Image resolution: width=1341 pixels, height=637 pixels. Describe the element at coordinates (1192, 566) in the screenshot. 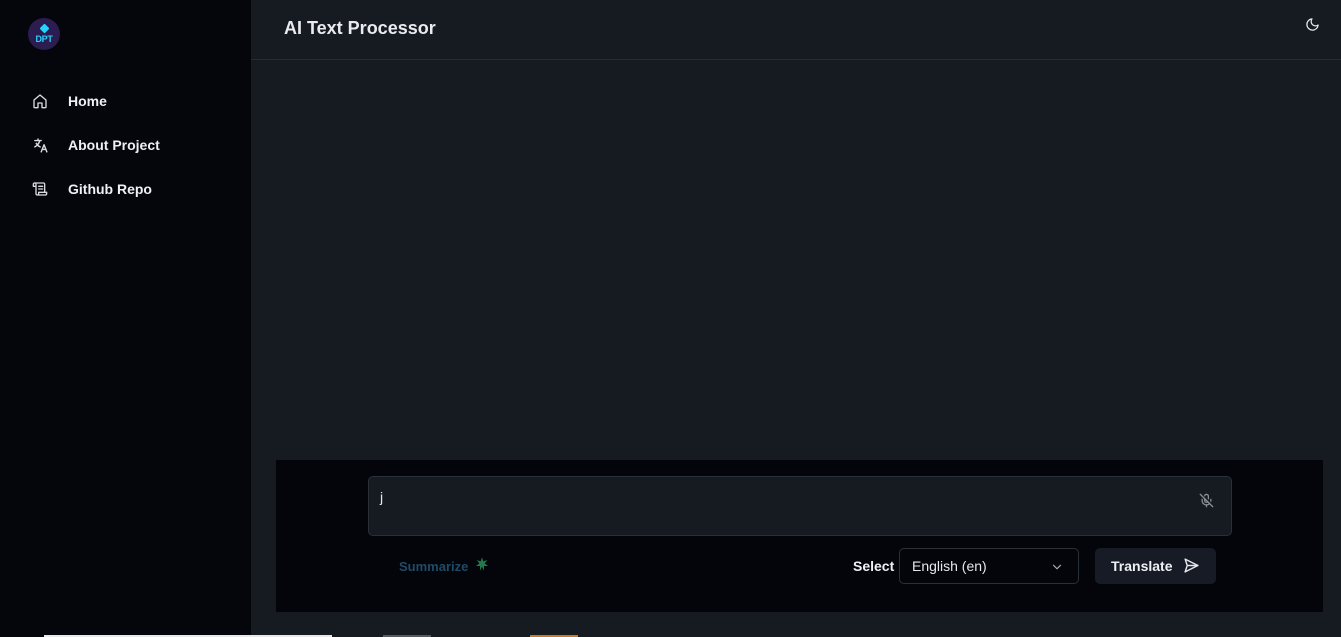

I see `send-icon` at that location.